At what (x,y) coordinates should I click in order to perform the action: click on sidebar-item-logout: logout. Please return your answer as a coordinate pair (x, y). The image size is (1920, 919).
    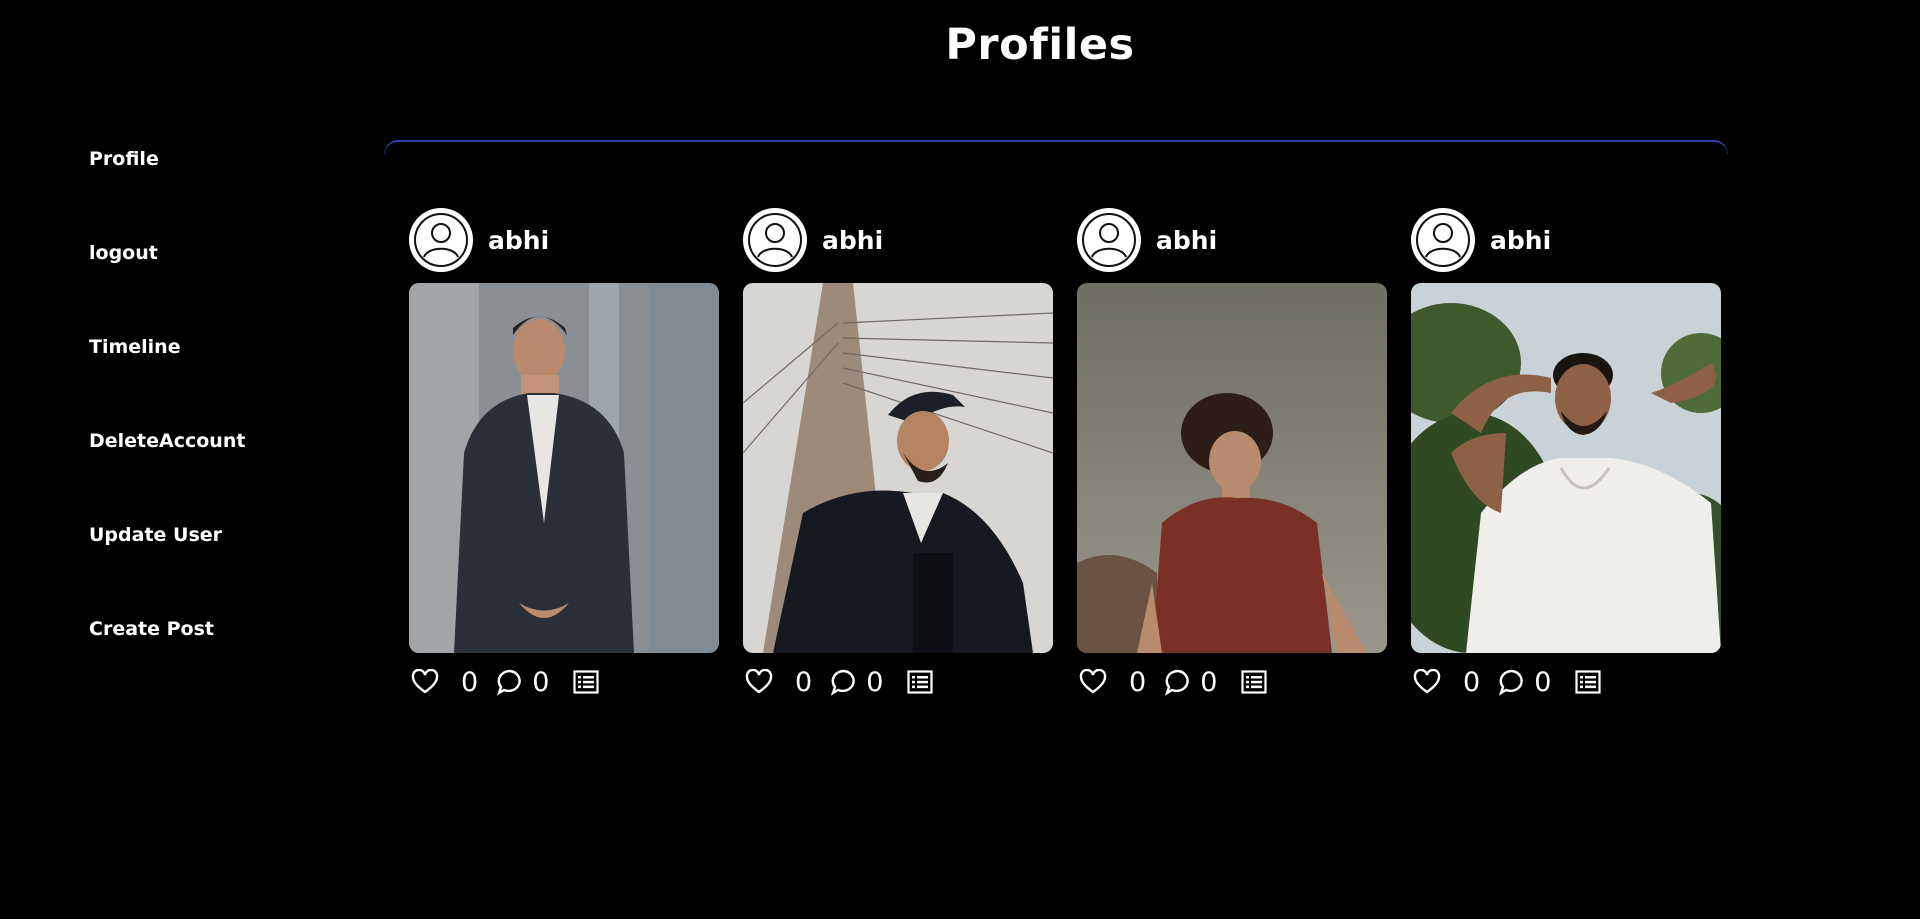
    Looking at the image, I should click on (167, 281).